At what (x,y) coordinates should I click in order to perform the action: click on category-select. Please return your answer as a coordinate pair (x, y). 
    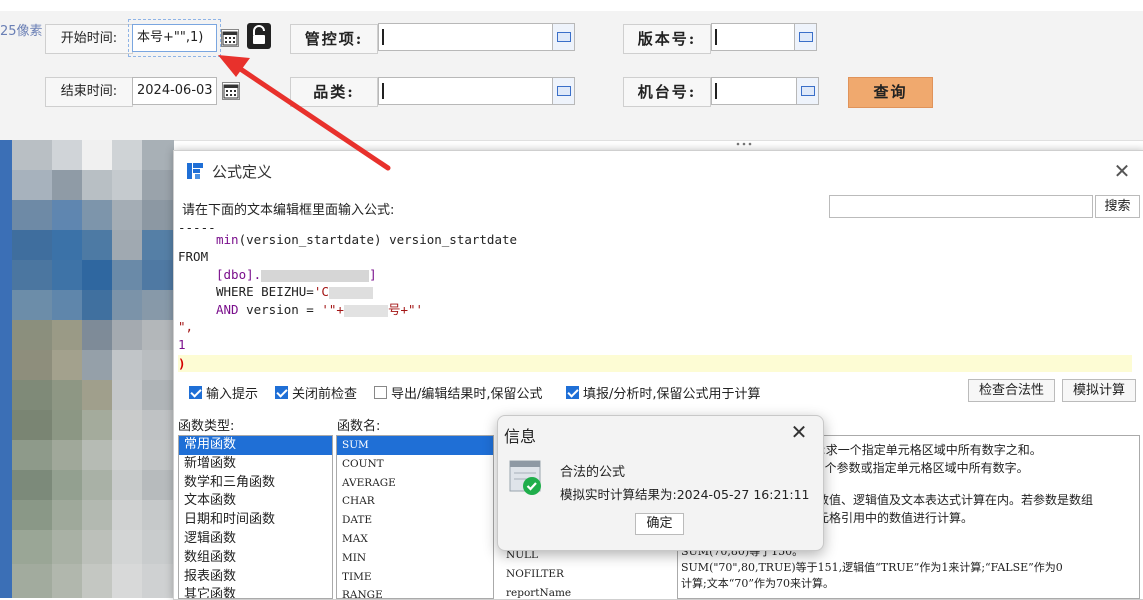
    Looking at the image, I should click on (476, 91).